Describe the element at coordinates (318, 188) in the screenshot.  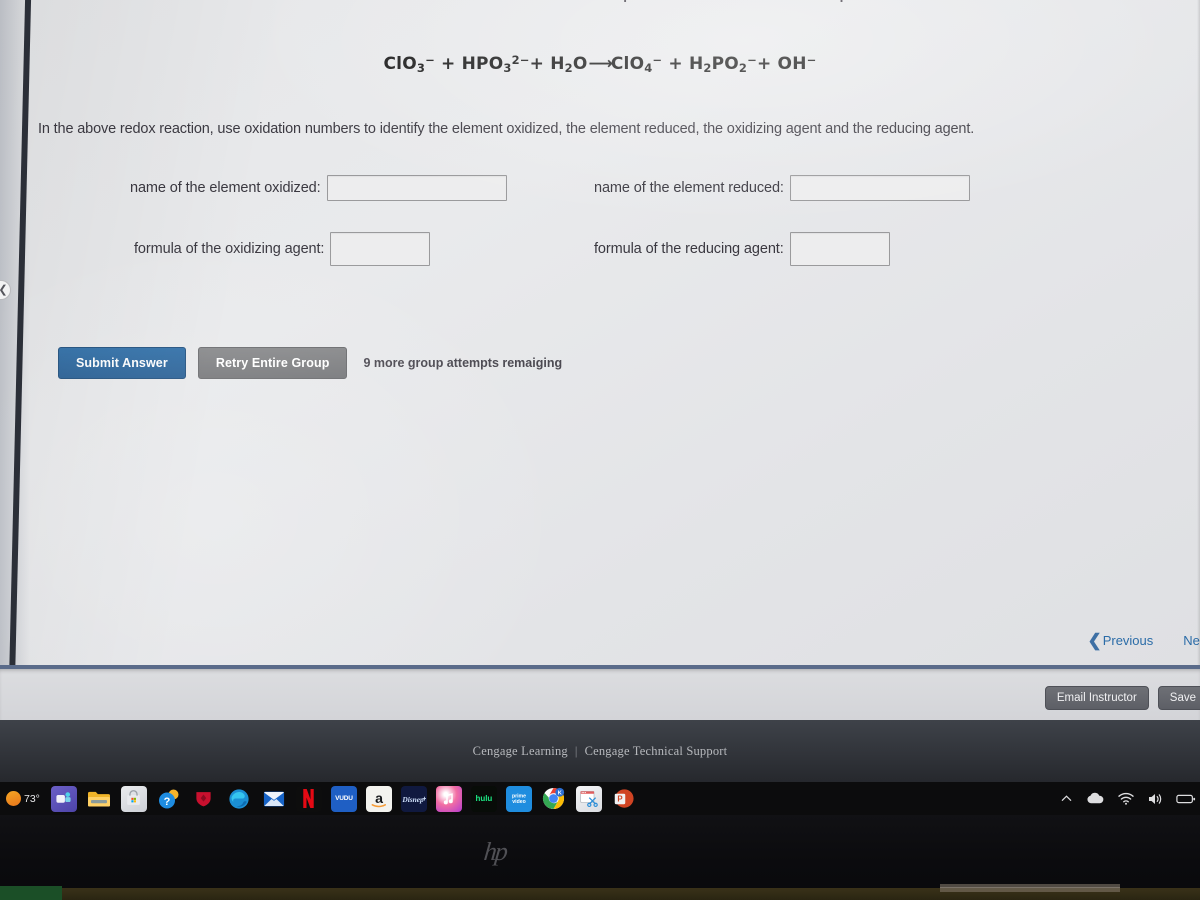
I see `field-row-element-oxidized: name of the element oxidized:` at that location.